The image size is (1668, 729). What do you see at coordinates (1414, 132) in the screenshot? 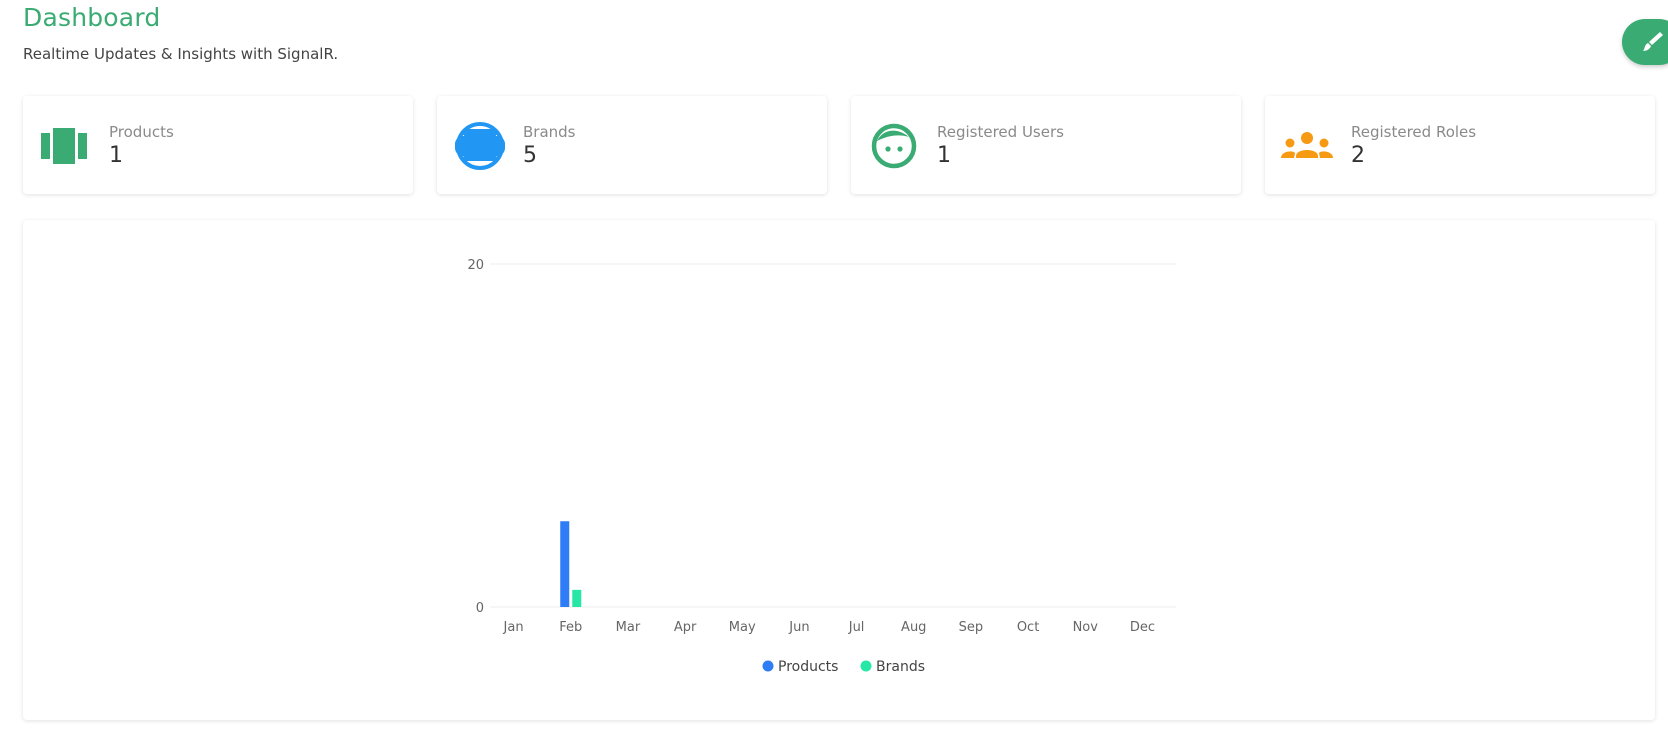
I see `stat-label: Registered Roles` at bounding box center [1414, 132].